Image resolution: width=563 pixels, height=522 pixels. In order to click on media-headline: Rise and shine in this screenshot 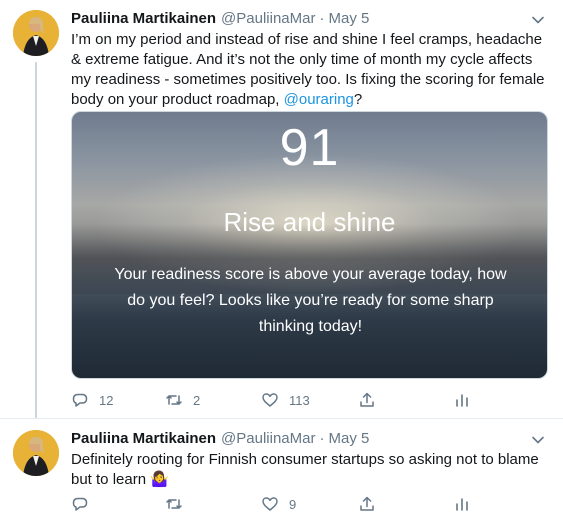, I will do `click(309, 222)`.